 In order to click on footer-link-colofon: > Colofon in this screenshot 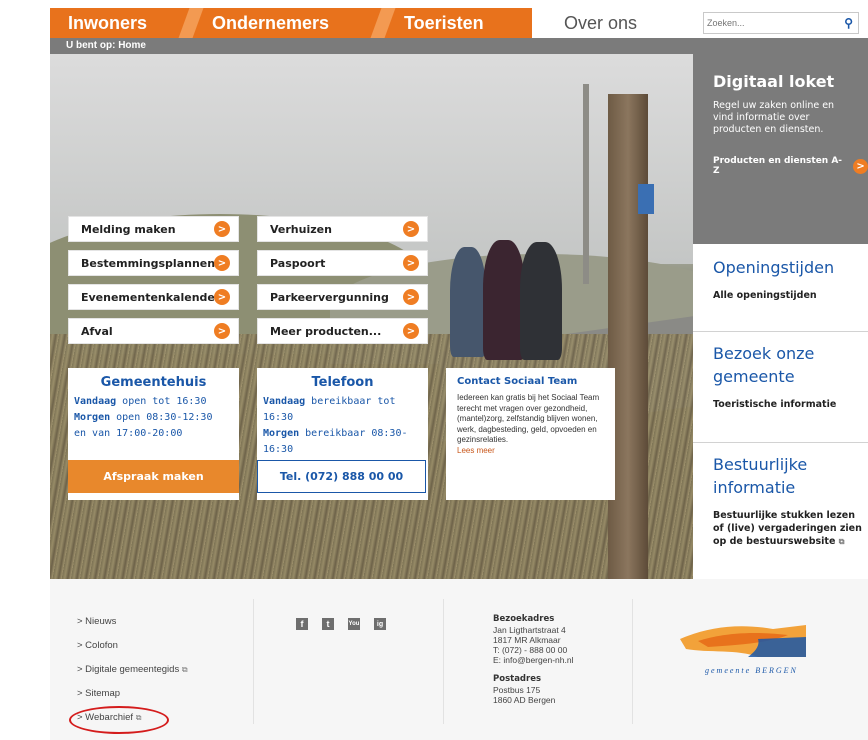, I will do `click(97, 645)`.